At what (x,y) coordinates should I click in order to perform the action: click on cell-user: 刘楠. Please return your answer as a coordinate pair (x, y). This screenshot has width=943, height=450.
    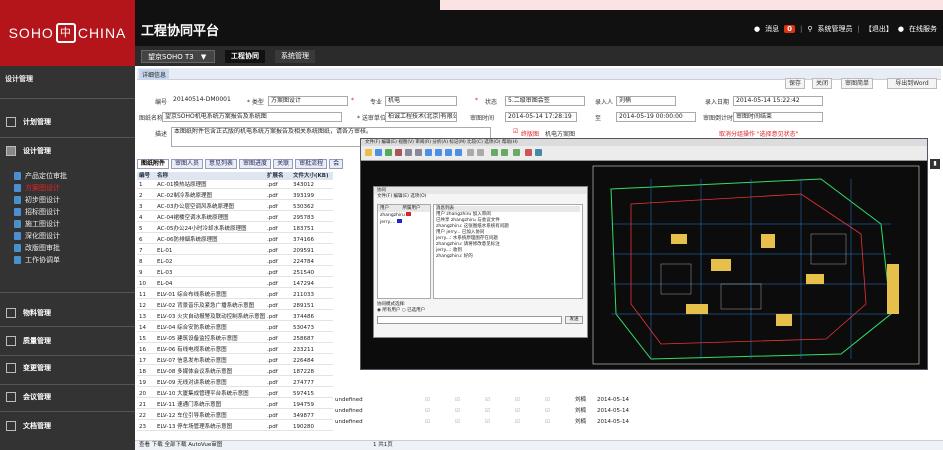
    Looking at the image, I should click on (581, 400).